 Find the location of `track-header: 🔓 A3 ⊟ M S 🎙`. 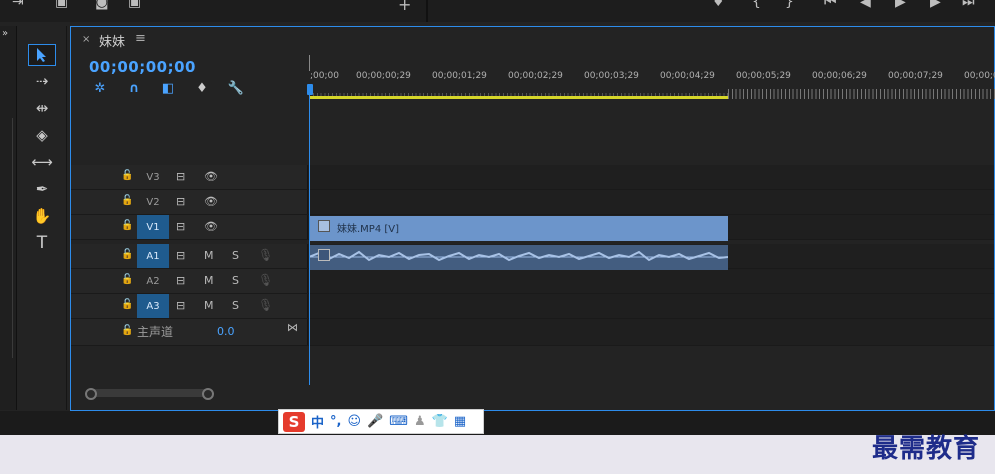

track-header: 🔓 A3 ⊟ M S 🎙 is located at coordinates (189, 306).